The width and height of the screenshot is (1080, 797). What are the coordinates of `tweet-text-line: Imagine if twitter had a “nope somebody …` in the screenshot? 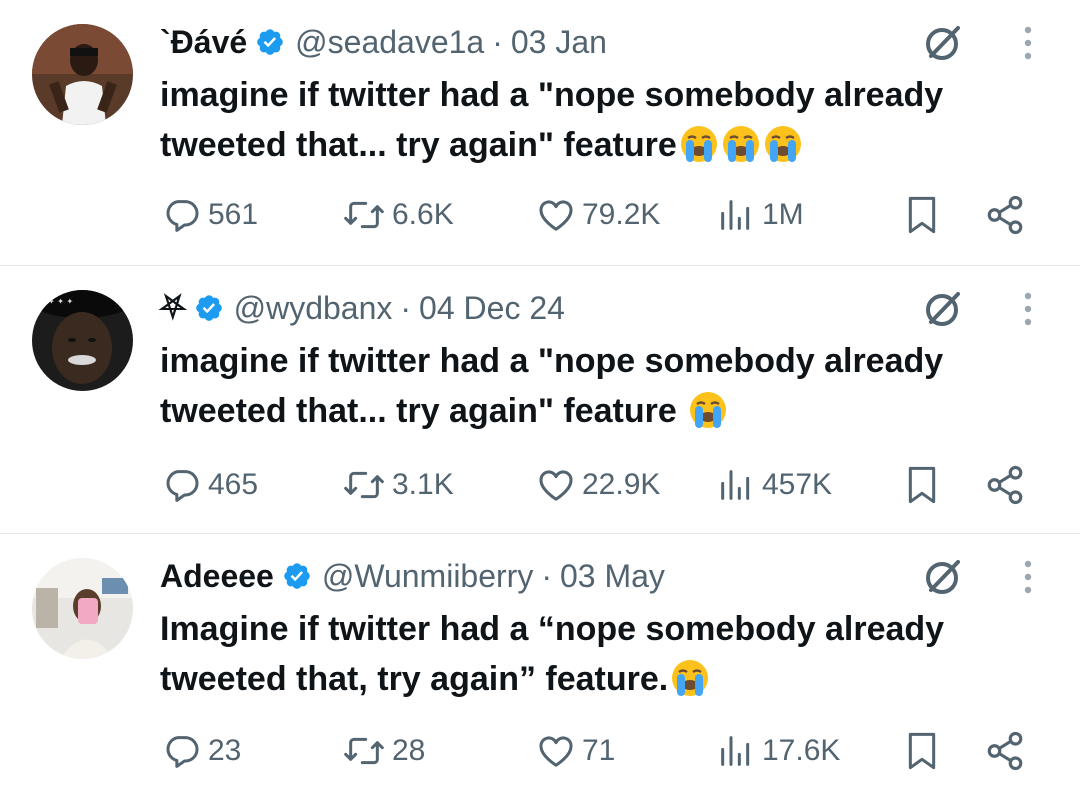 It's located at (552, 629).